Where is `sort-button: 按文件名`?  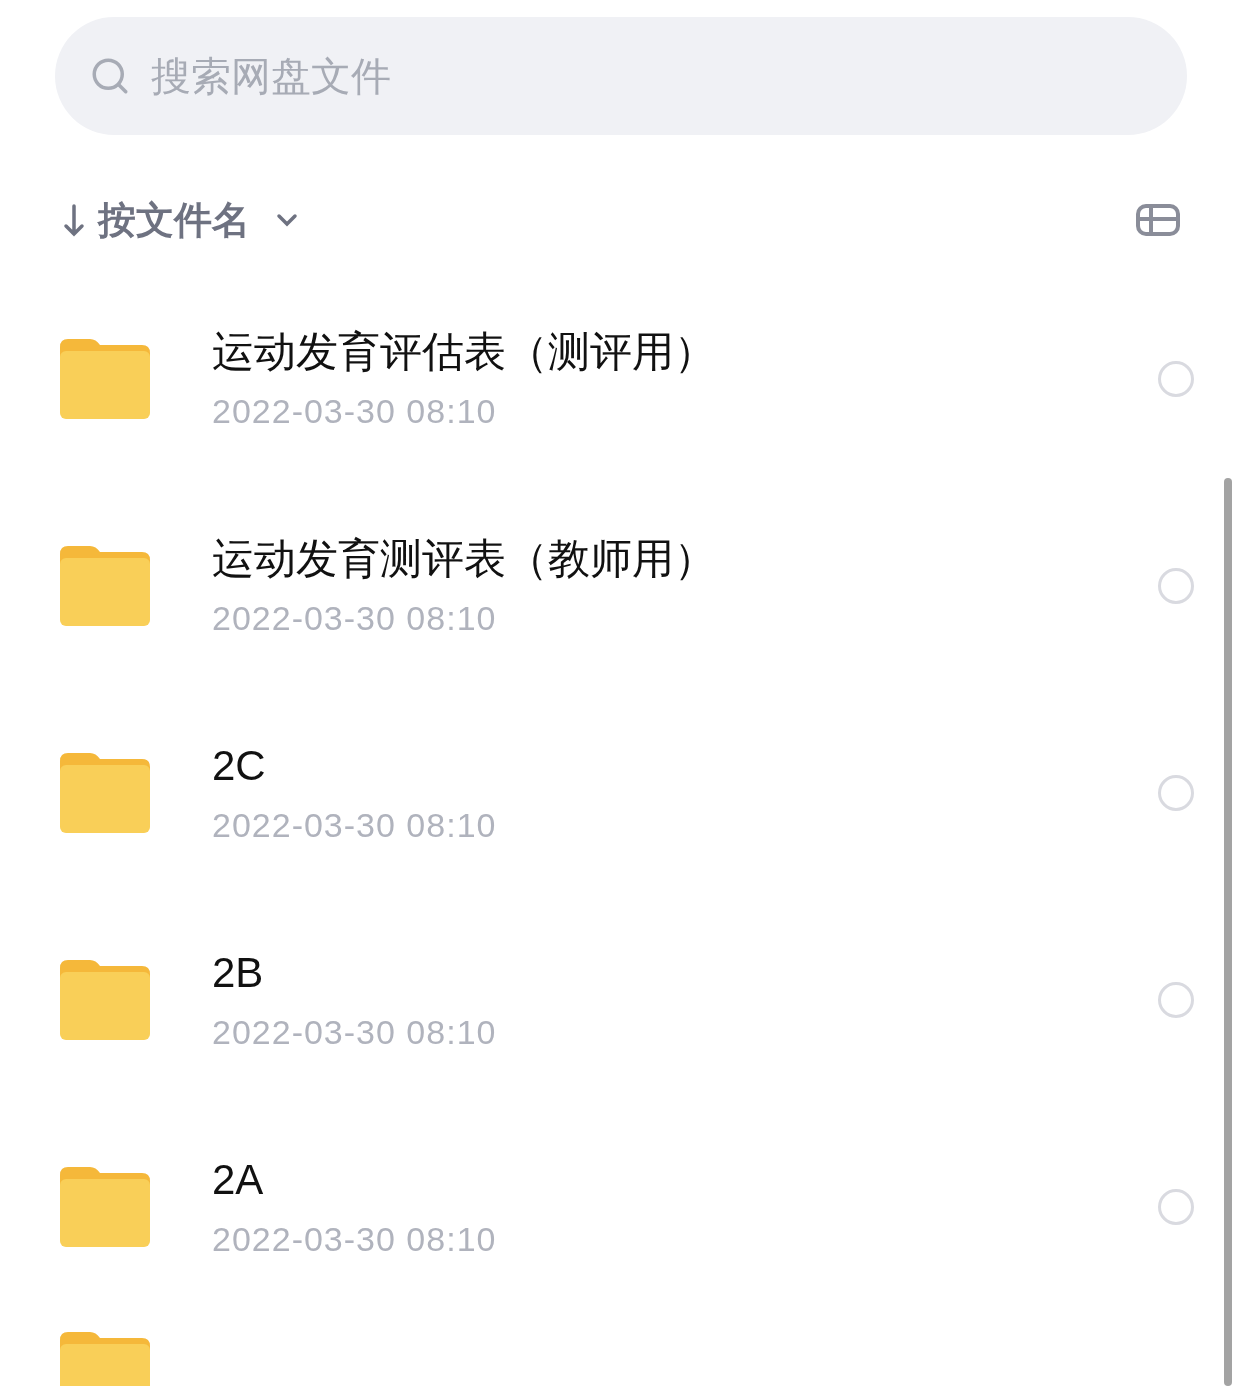
sort-button: 按文件名 is located at coordinates (180, 220).